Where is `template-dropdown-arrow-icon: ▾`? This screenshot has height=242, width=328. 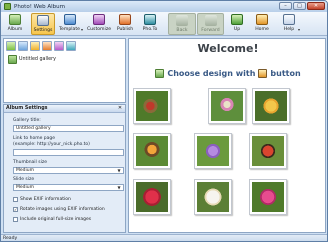 template-dropdown-arrow-icon: ▾ is located at coordinates (82, 29).